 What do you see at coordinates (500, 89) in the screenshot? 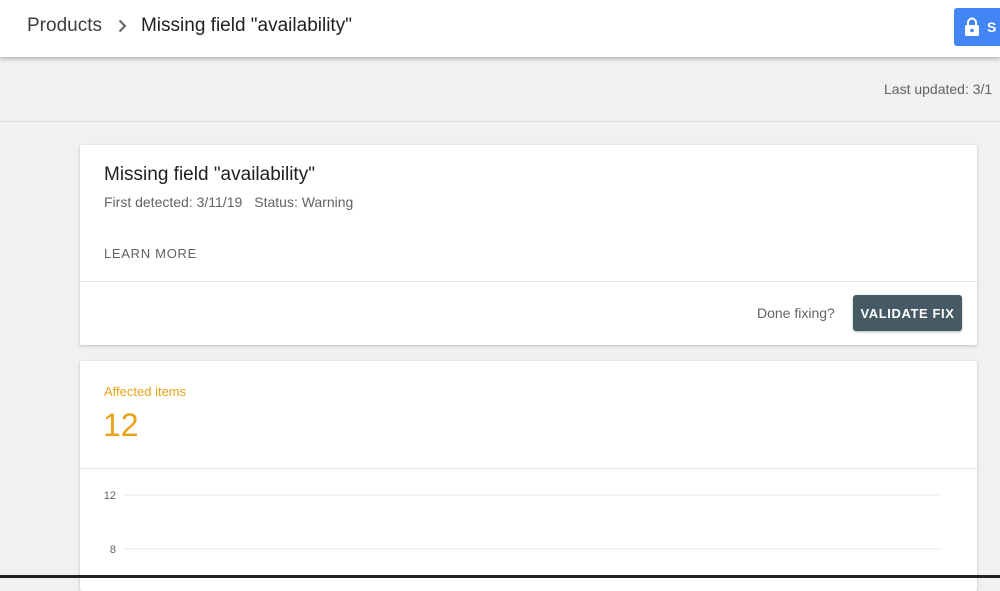
I see `subheader-bar: Last updated: 3/1` at bounding box center [500, 89].